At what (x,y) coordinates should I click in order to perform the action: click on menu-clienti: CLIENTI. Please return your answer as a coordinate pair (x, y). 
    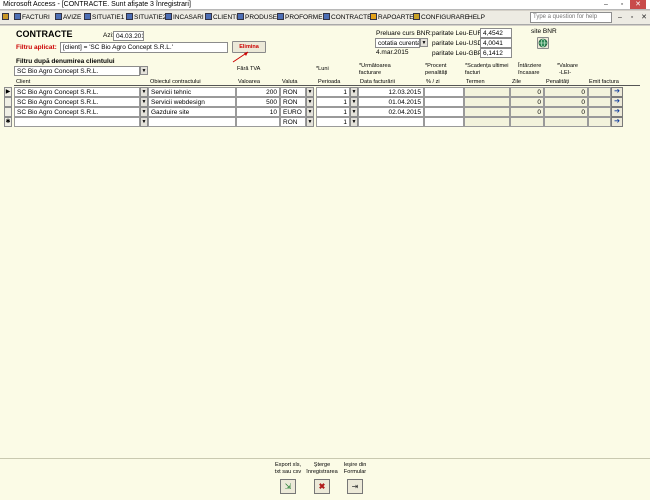
    Looking at the image, I should click on (221, 18).